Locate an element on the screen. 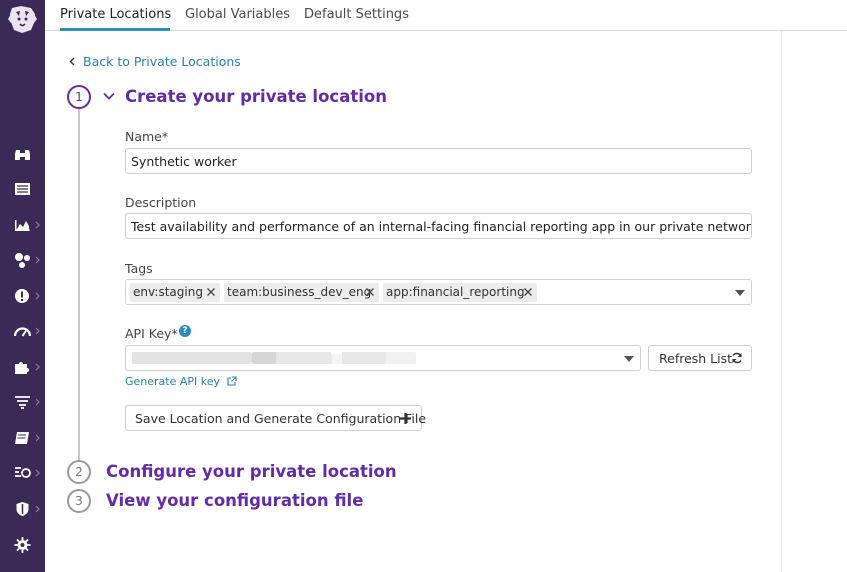  alert-icon is located at coordinates (22, 296).